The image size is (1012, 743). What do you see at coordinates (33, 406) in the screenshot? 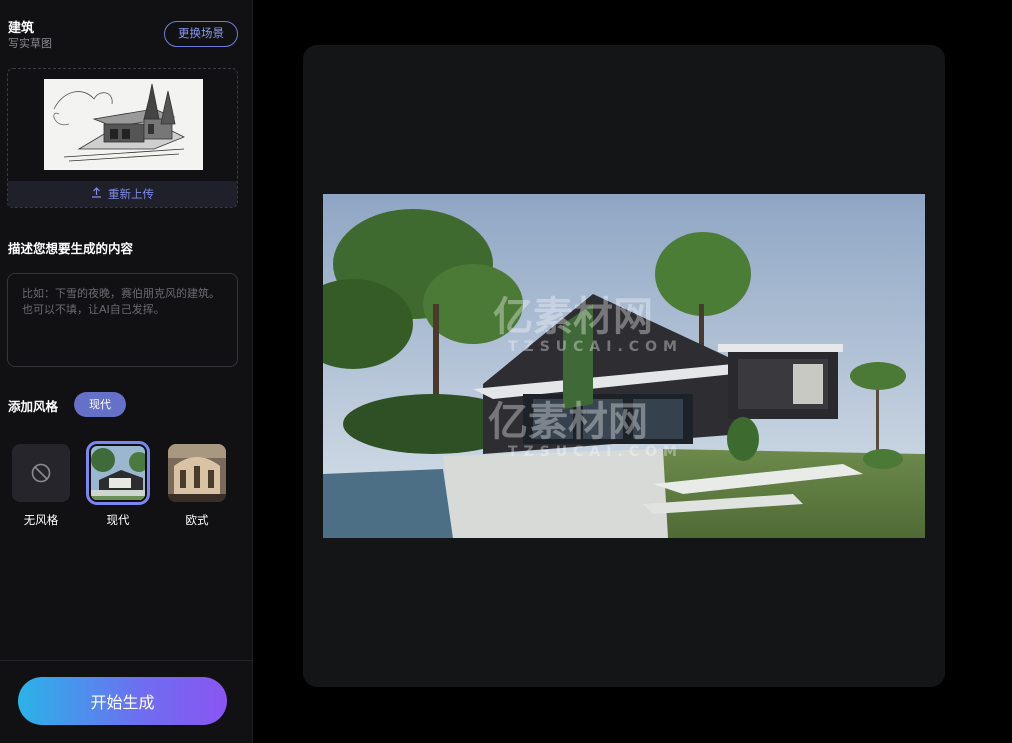
I see `style-label: 添加风格` at bounding box center [33, 406].